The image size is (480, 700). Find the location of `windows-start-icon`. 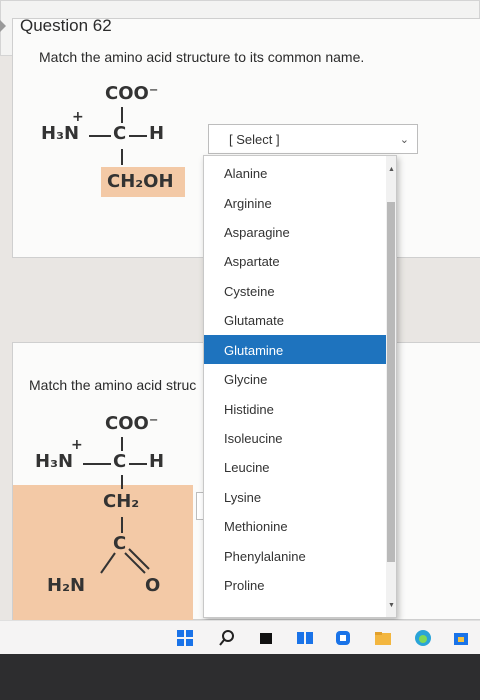

windows-start-icon is located at coordinates (185, 638).